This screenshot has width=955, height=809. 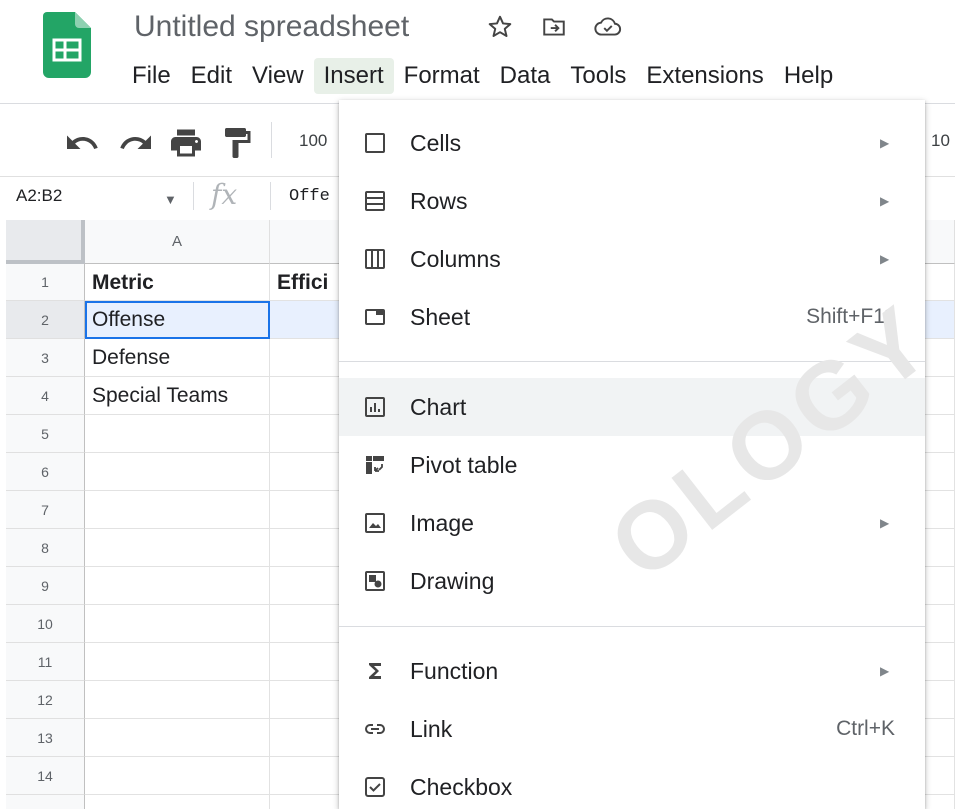 What do you see at coordinates (82, 143) in the screenshot?
I see `undo-icon` at bounding box center [82, 143].